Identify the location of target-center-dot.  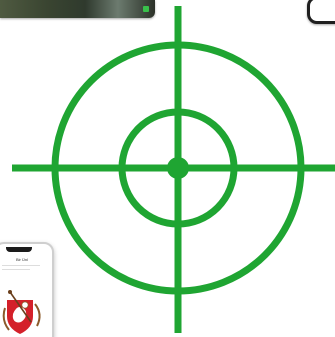
(178, 168).